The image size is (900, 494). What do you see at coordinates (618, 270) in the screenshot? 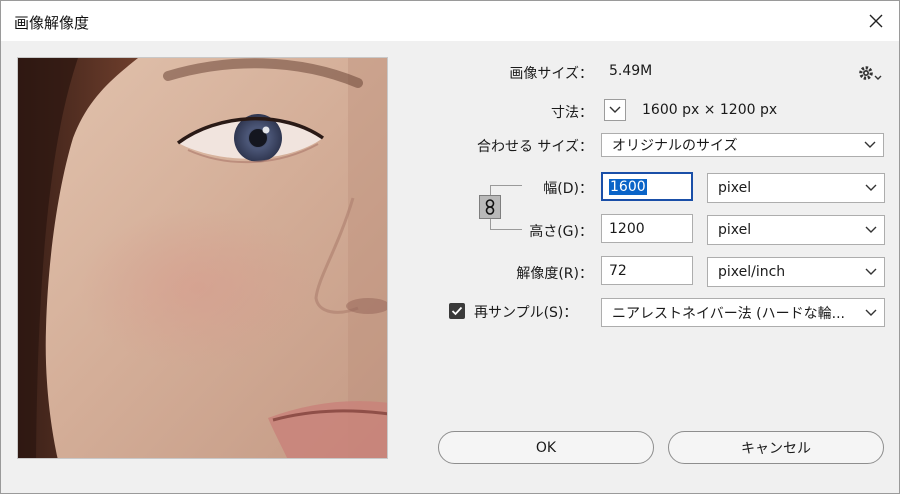
I see `resolution-value: 72` at bounding box center [618, 270].